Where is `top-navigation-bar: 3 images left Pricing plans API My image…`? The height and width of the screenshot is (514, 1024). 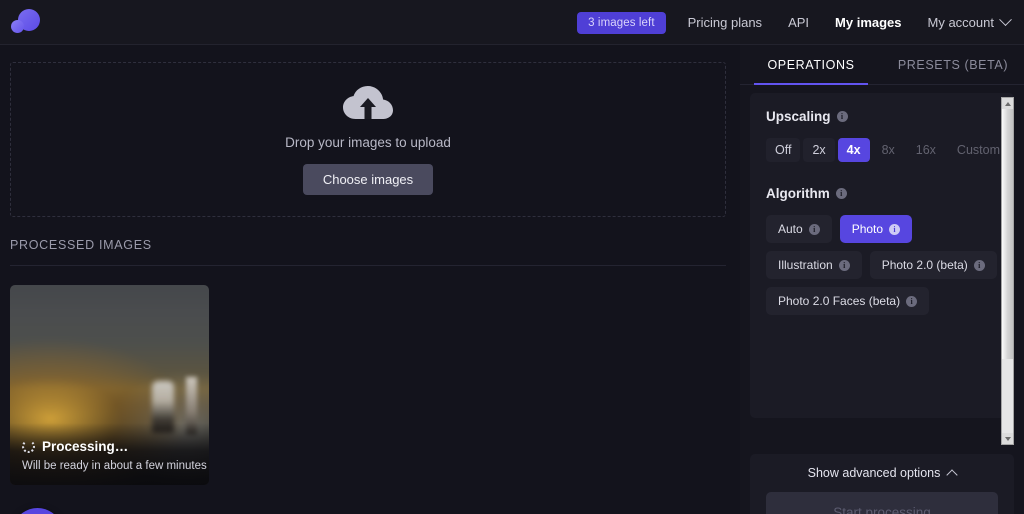 top-navigation-bar: 3 images left Pricing plans API My image… is located at coordinates (512, 22).